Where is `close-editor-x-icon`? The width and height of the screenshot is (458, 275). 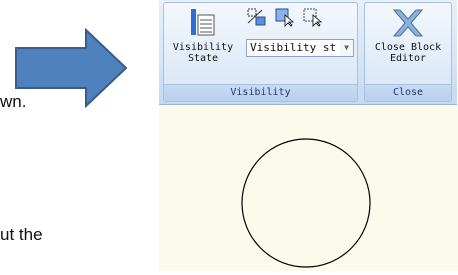
close-editor-x-icon is located at coordinates (408, 23).